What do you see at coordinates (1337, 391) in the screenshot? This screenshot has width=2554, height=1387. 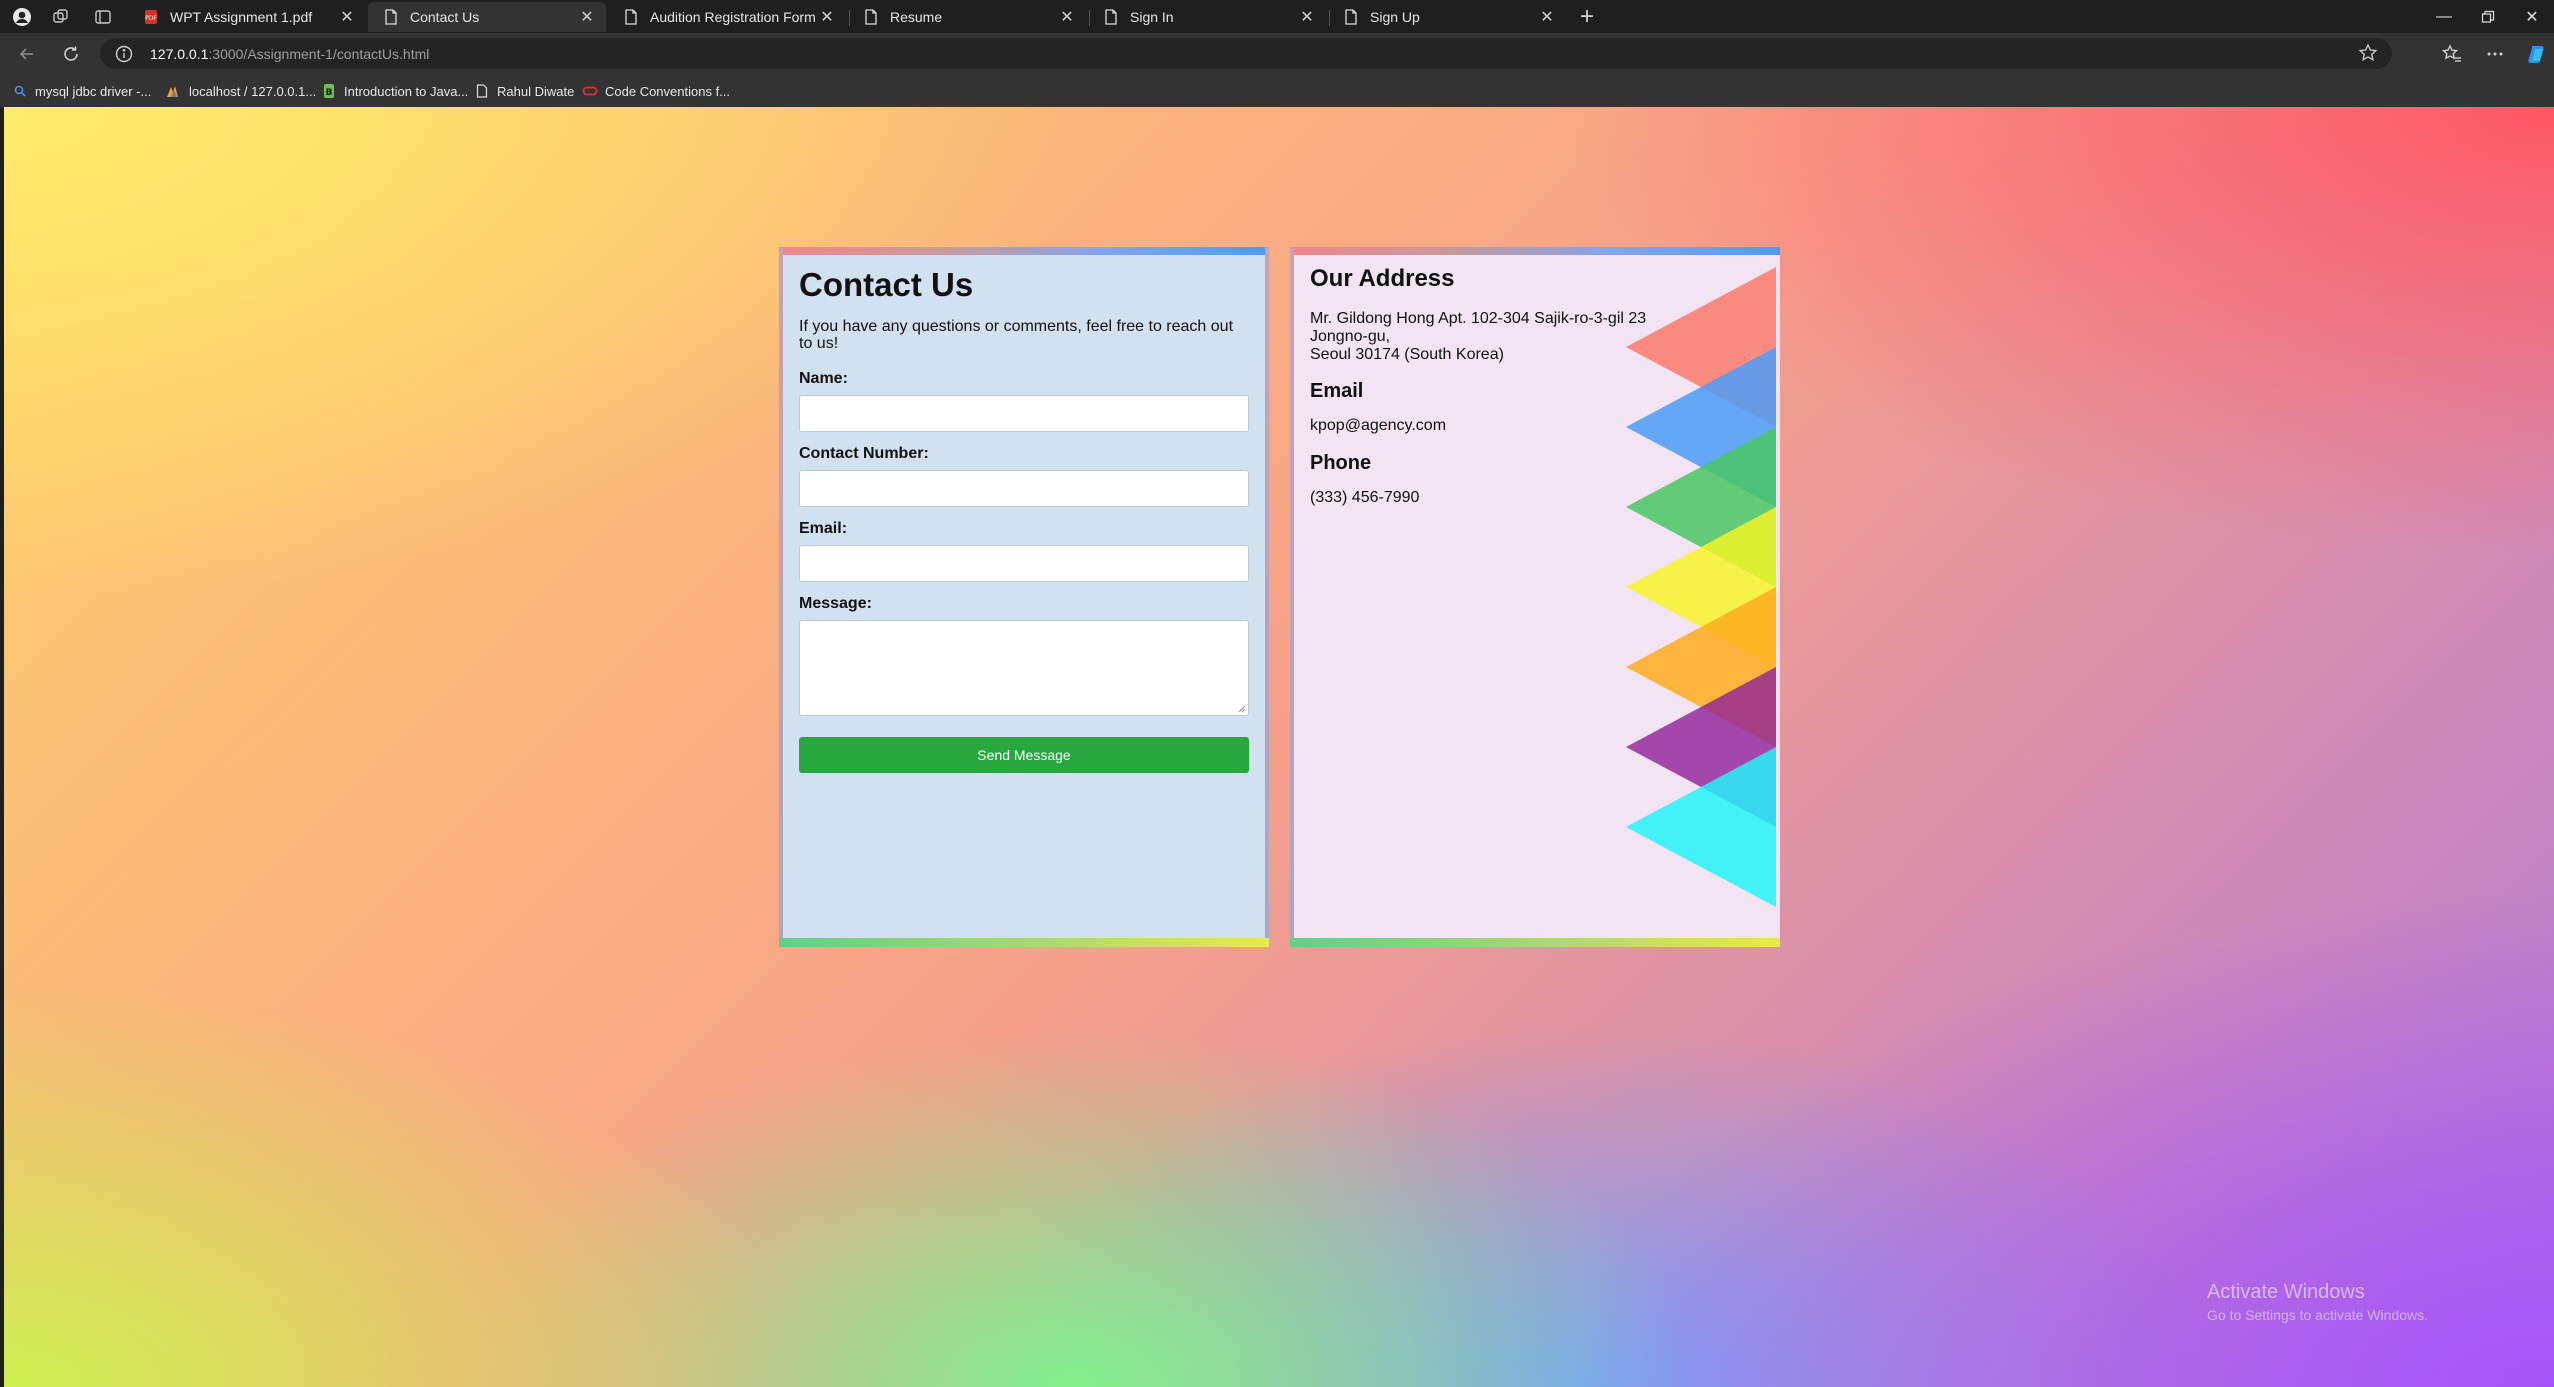 I see `email-heading: Email` at bounding box center [1337, 391].